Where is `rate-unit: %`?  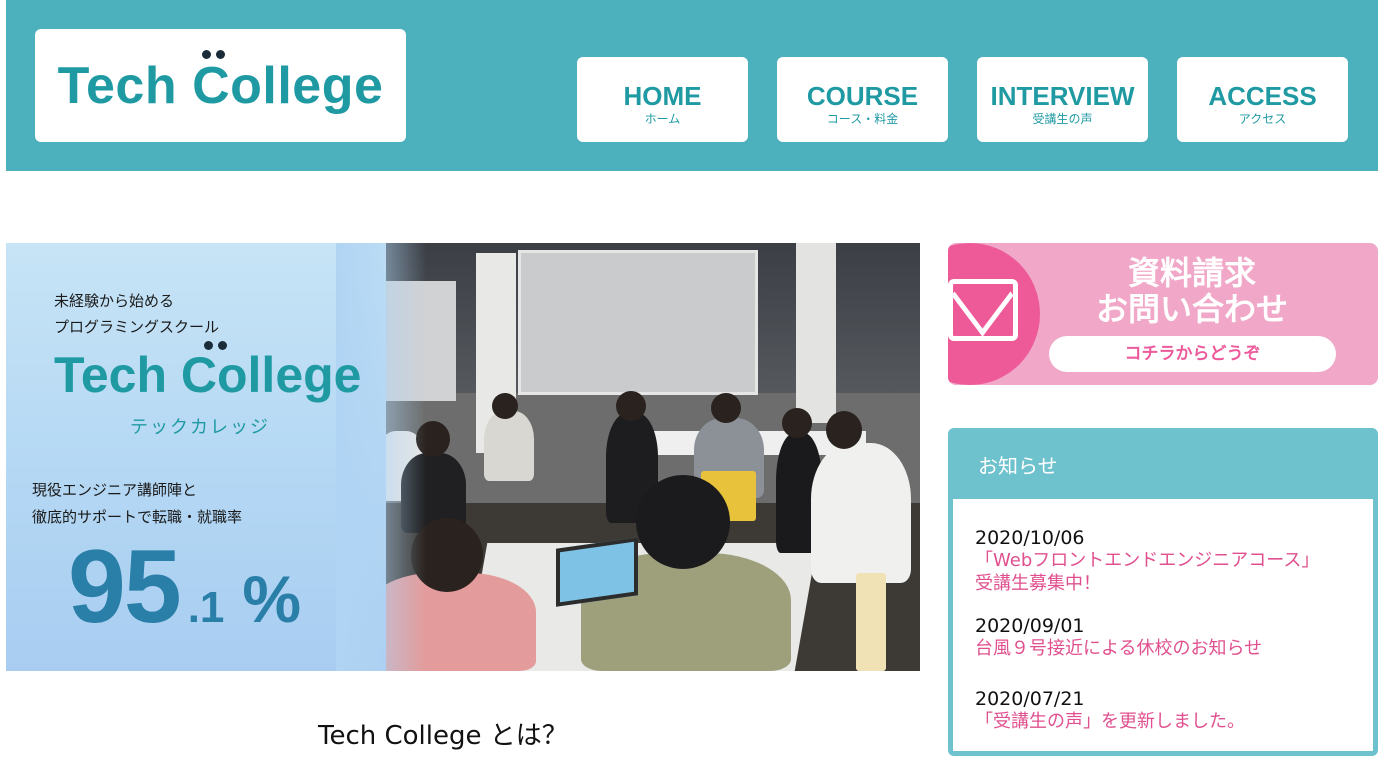 rate-unit: % is located at coordinates (272, 599).